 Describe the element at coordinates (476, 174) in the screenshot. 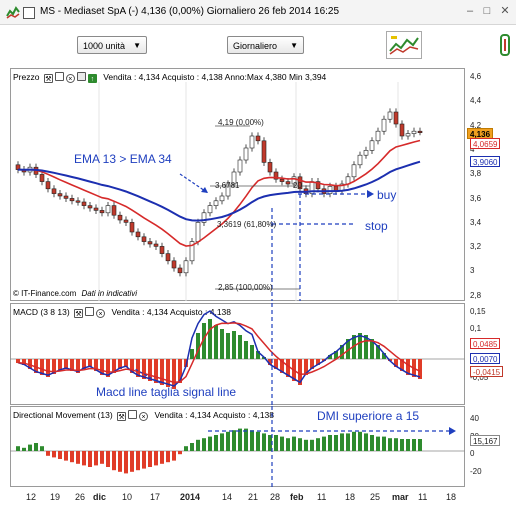

I see `price-y-tick: 3,8` at that location.